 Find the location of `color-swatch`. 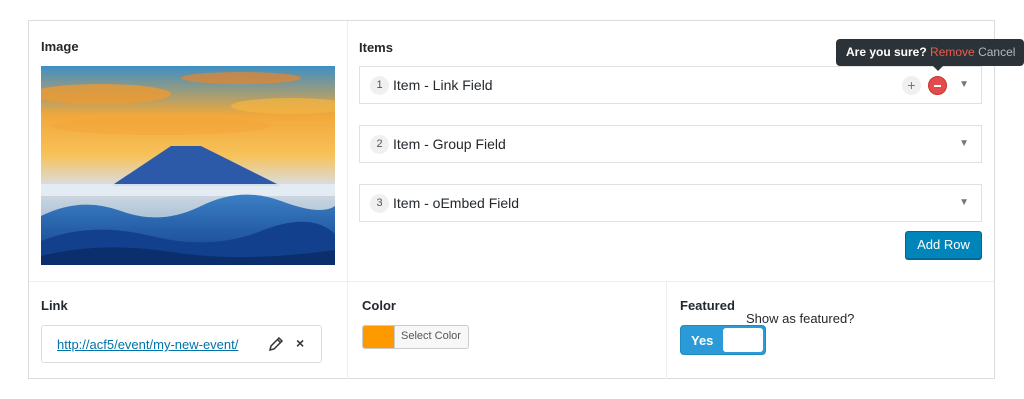

color-swatch is located at coordinates (379, 337).